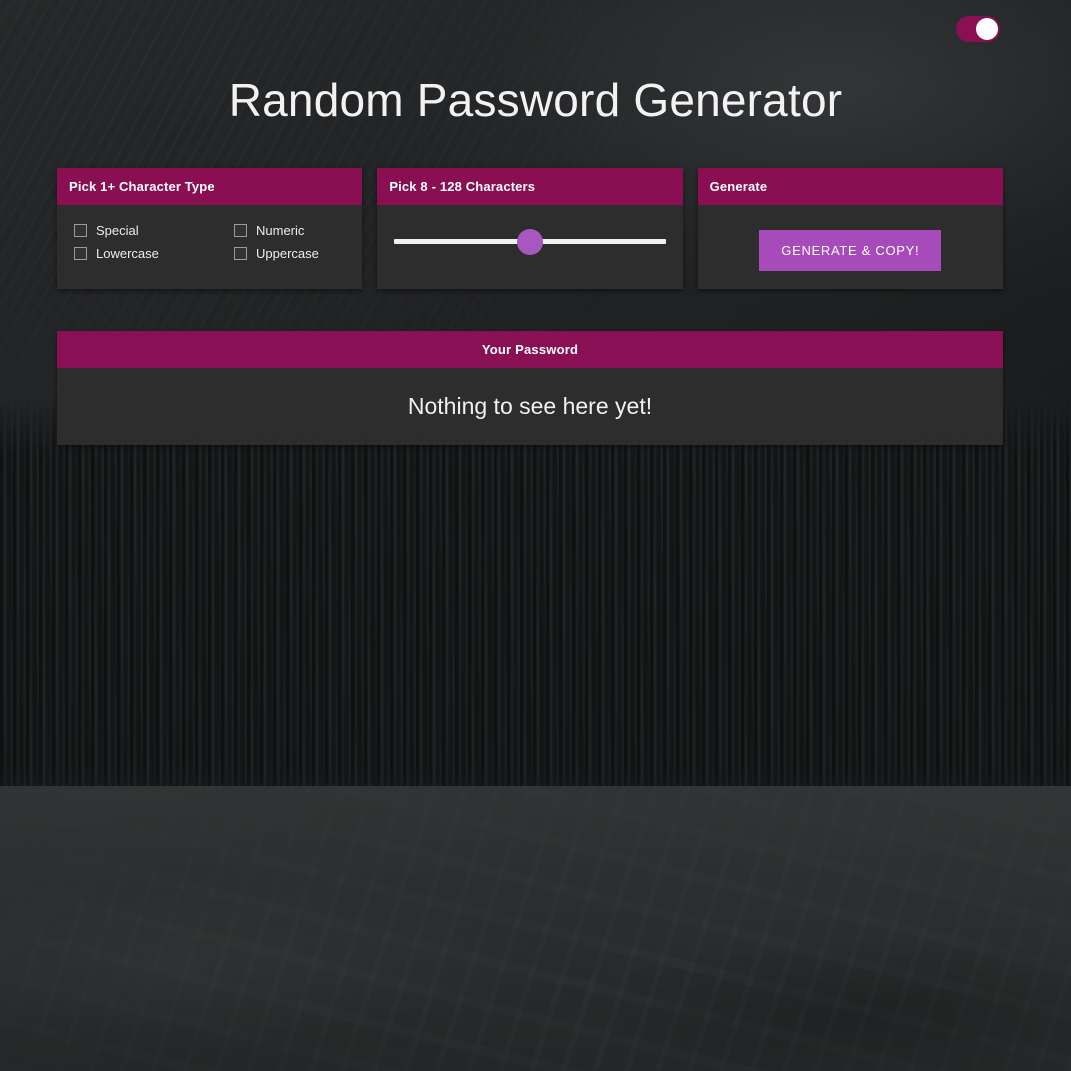 The image size is (1071, 1071). I want to click on character-type-checkbox-grid: Special Numeric Lowercase Uppercase, so click(209, 241).